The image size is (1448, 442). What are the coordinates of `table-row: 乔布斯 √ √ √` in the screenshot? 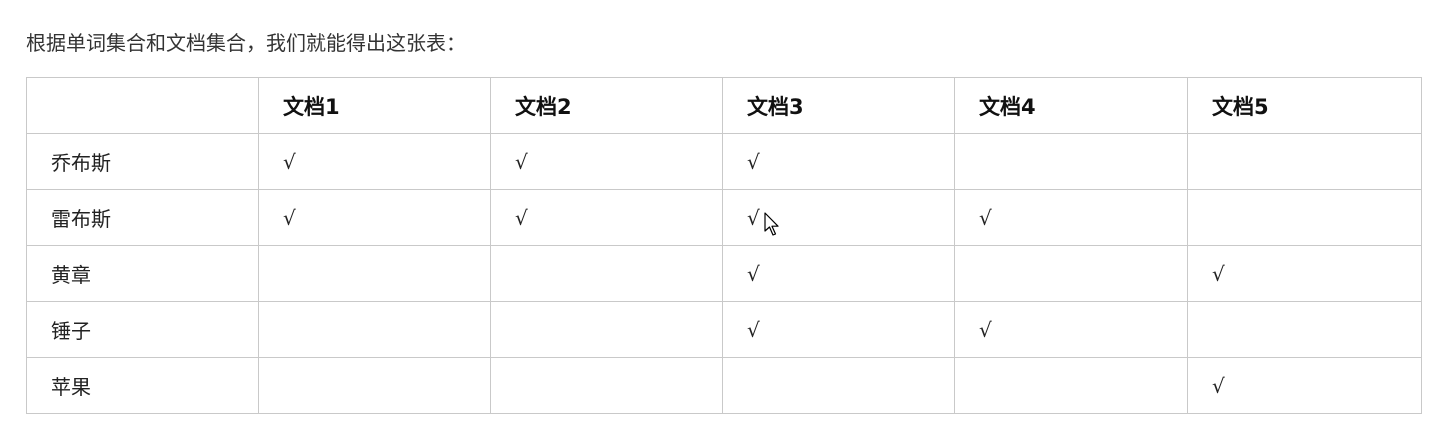 It's located at (724, 161).